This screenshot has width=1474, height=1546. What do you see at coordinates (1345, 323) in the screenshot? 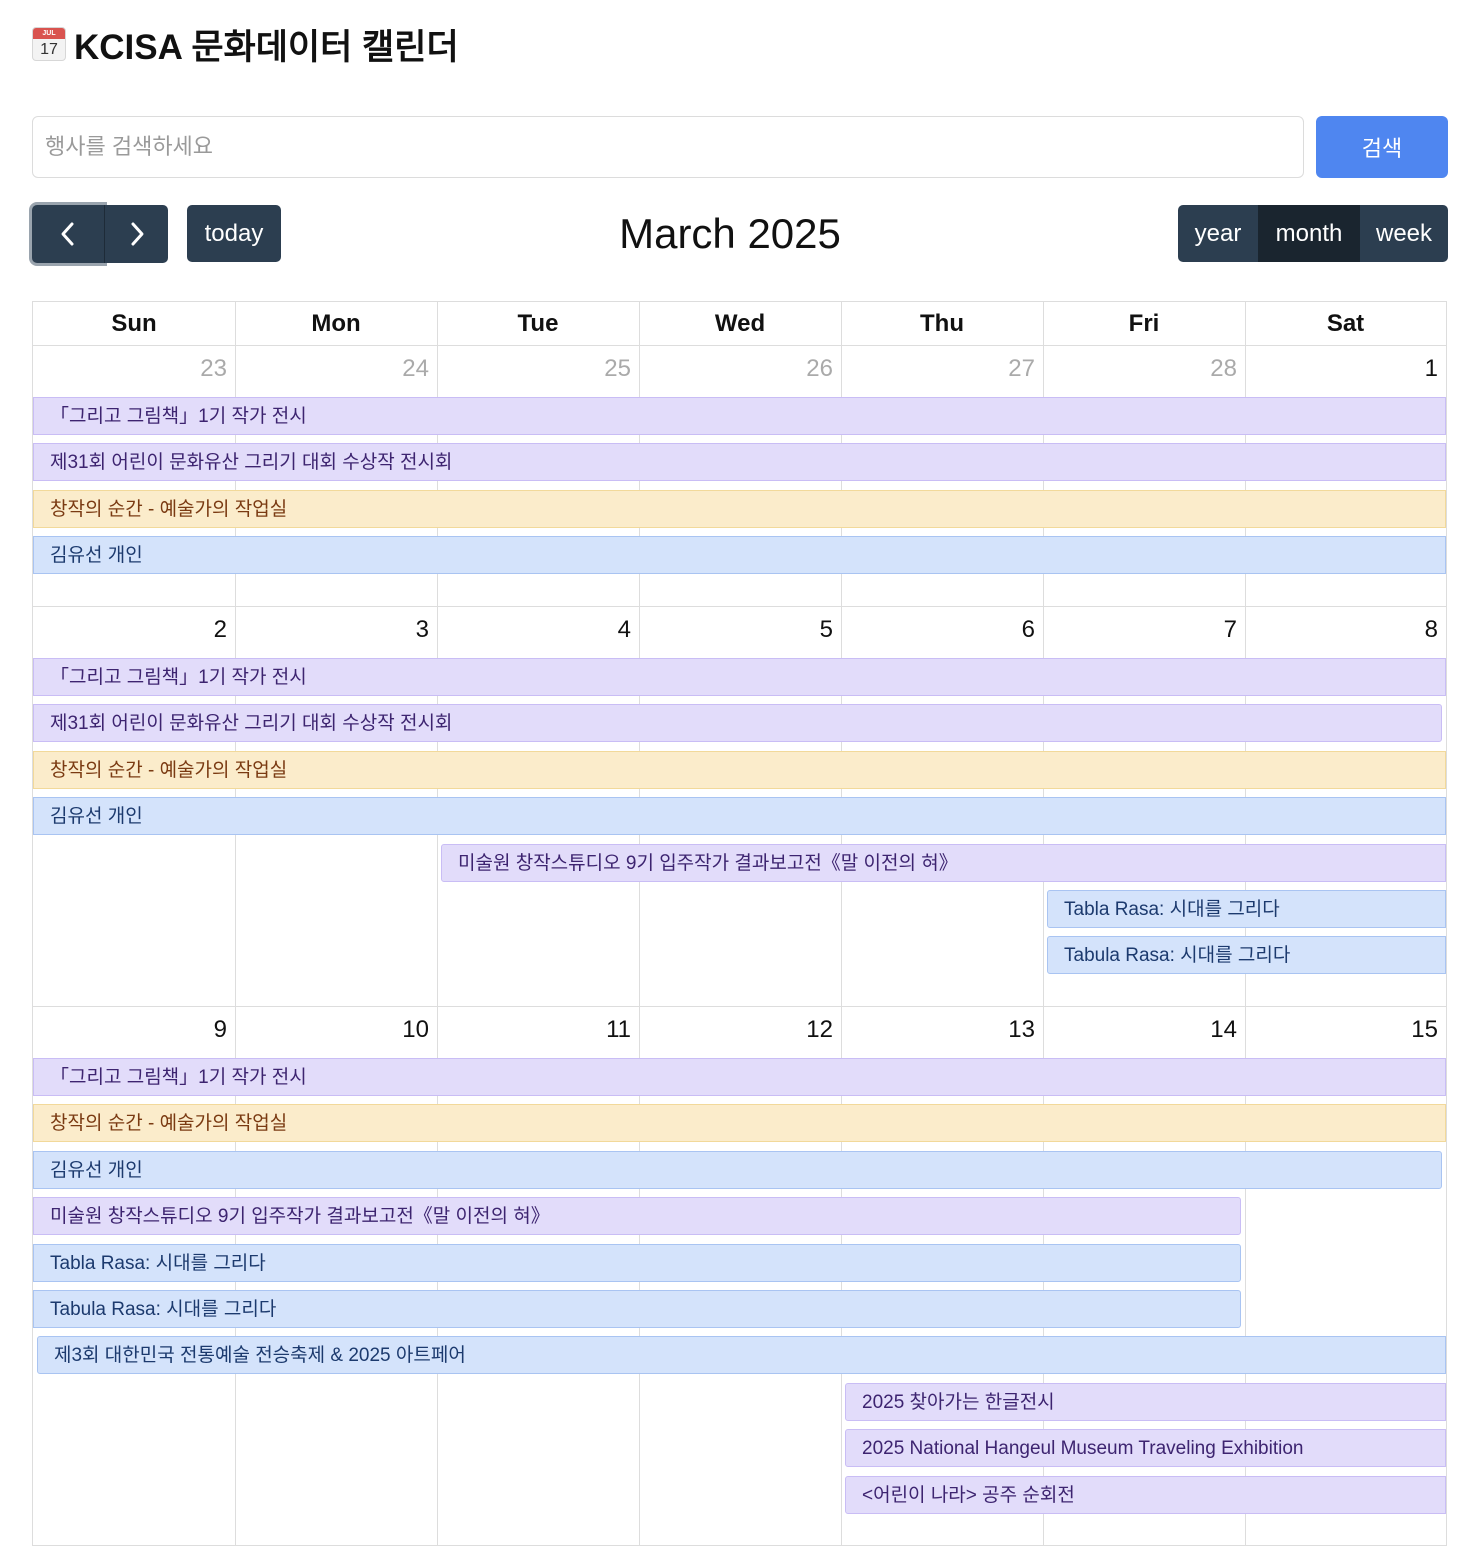
I see `weekday-header-sat: Sat` at bounding box center [1345, 323].